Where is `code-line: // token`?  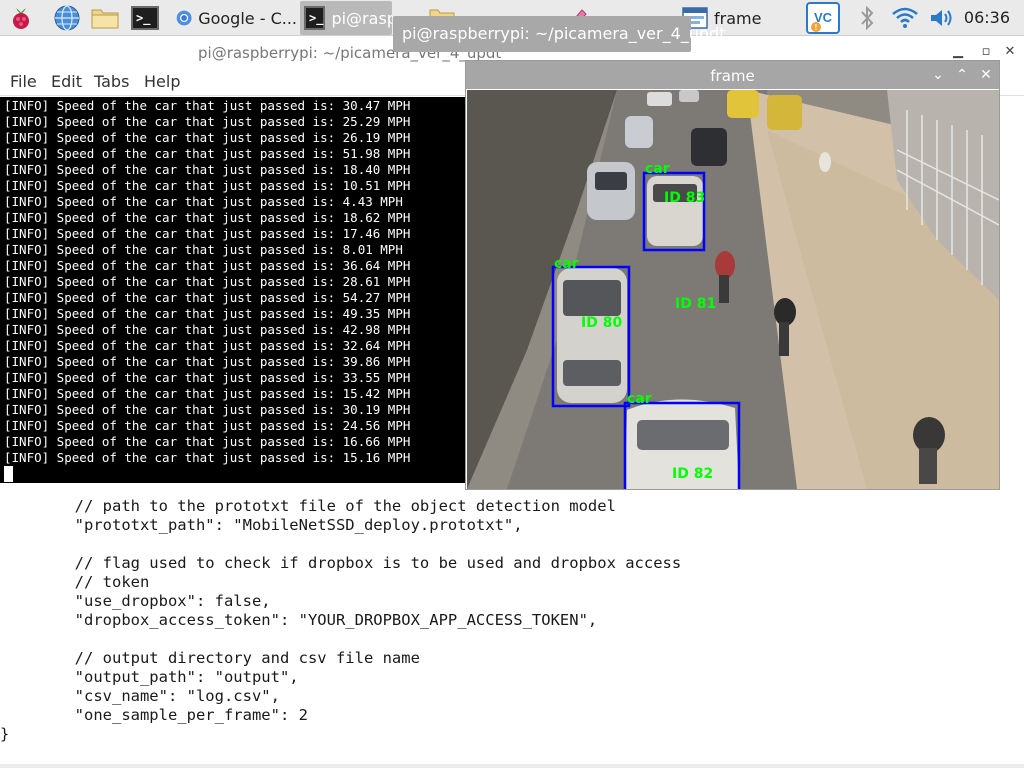 code-line: // token is located at coordinates (75, 582).